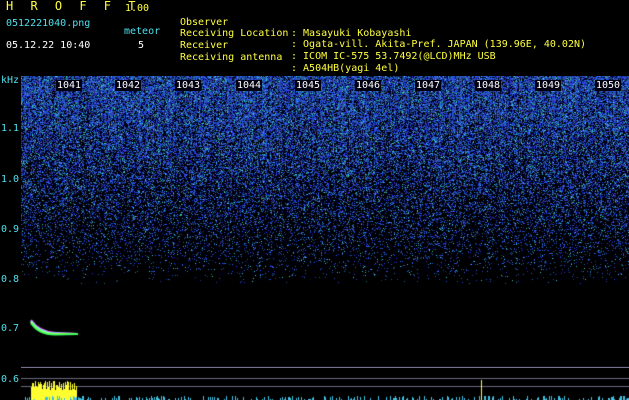 The width and height of the screenshot is (629, 400). What do you see at coordinates (141, 45) in the screenshot?
I see `meteor-count: 5` at bounding box center [141, 45].